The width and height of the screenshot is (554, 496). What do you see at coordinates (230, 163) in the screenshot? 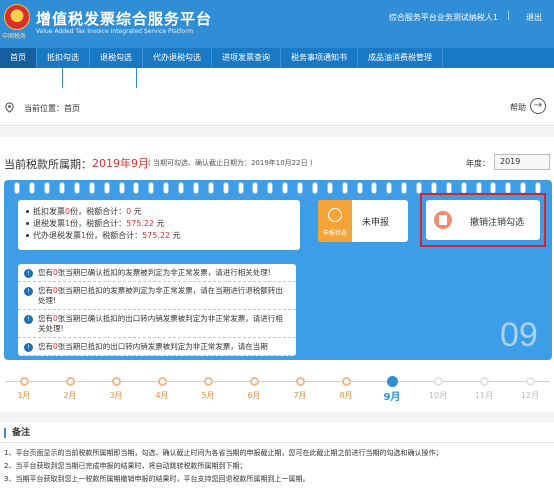
I see `period-deadline-note: ( 当期可勾选、确认截止日期为：2019年10月22日 )` at bounding box center [230, 163].